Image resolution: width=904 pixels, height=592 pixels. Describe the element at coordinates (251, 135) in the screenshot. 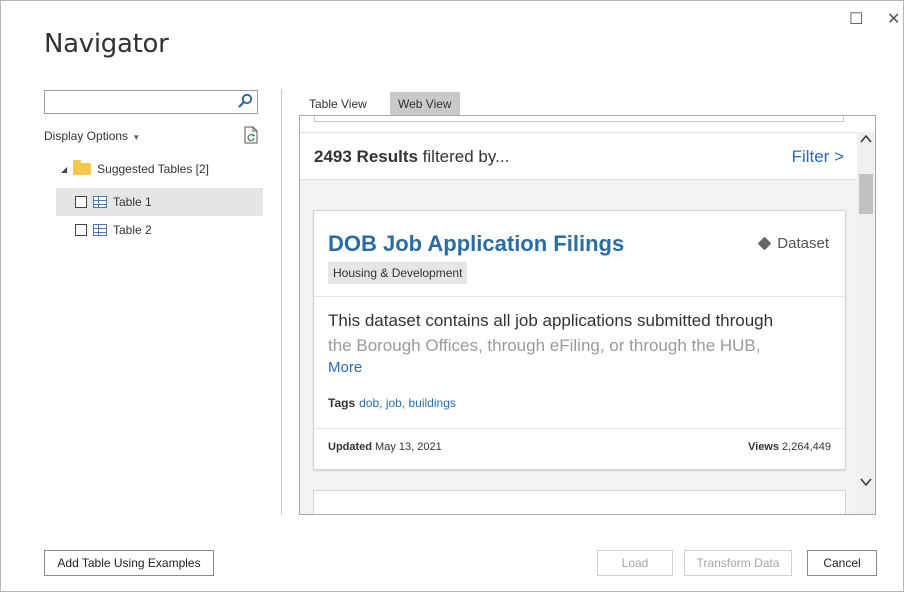

I see `refresh-icon` at that location.